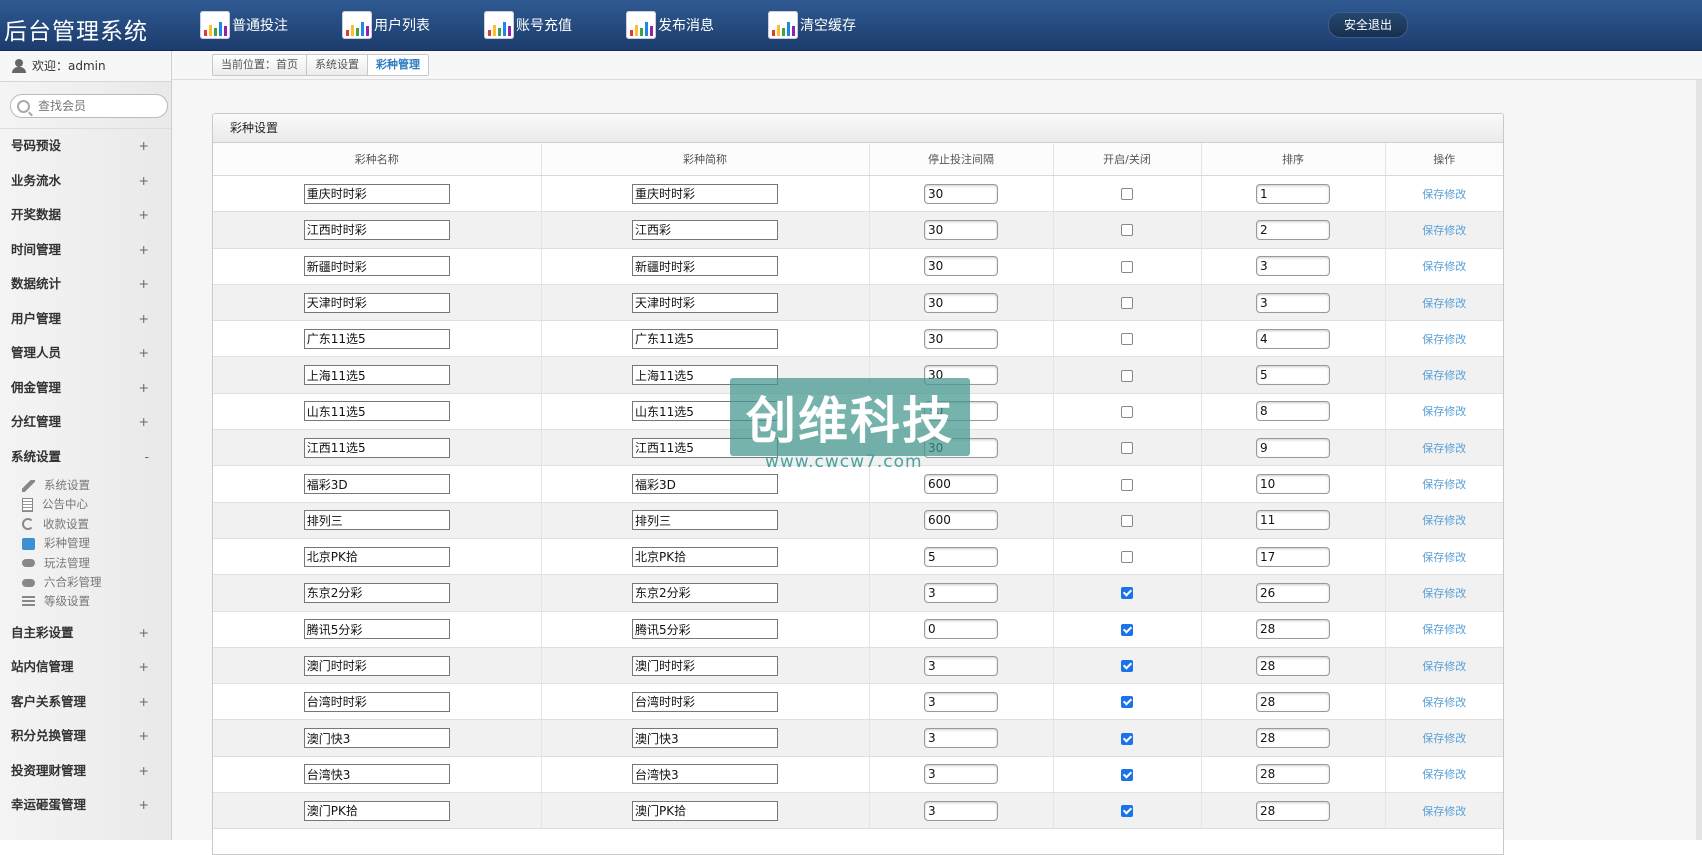  I want to click on sidebar-subitem-2: 收款设置, so click(85, 524).